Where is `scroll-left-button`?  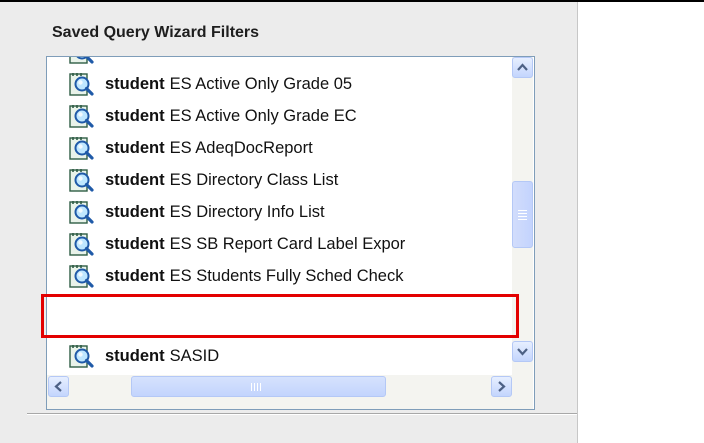
scroll-left-button is located at coordinates (58, 386).